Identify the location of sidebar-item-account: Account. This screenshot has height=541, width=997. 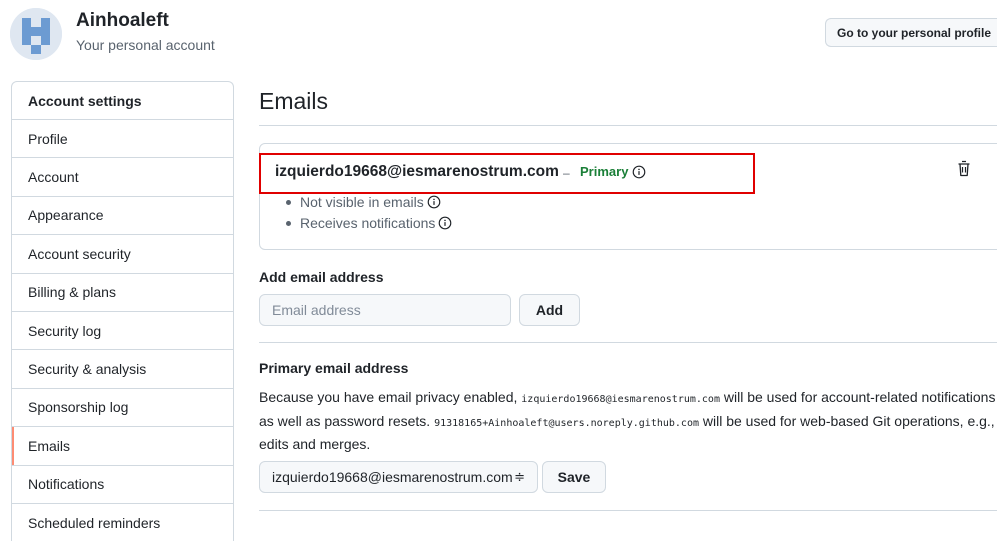
(122, 177).